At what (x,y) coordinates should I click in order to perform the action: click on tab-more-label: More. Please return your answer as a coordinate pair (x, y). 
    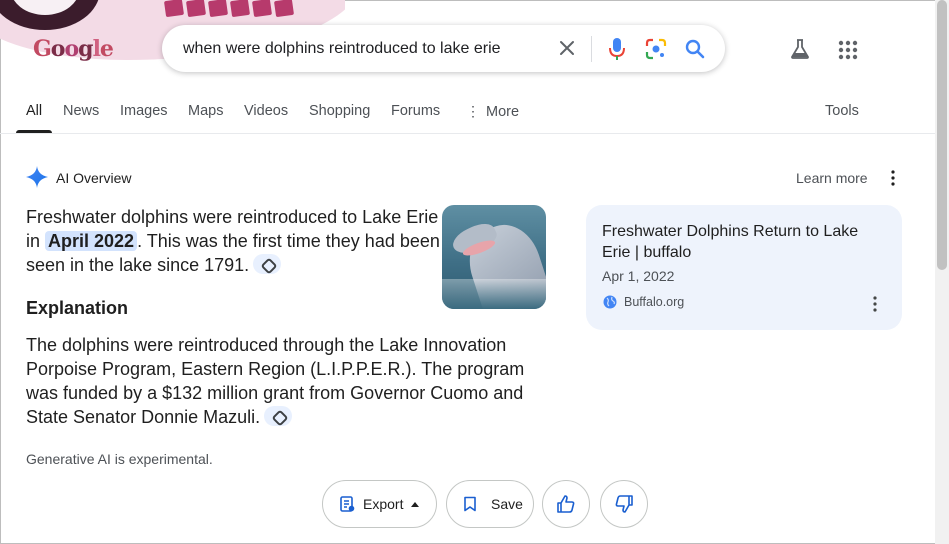
    Looking at the image, I should click on (503, 112).